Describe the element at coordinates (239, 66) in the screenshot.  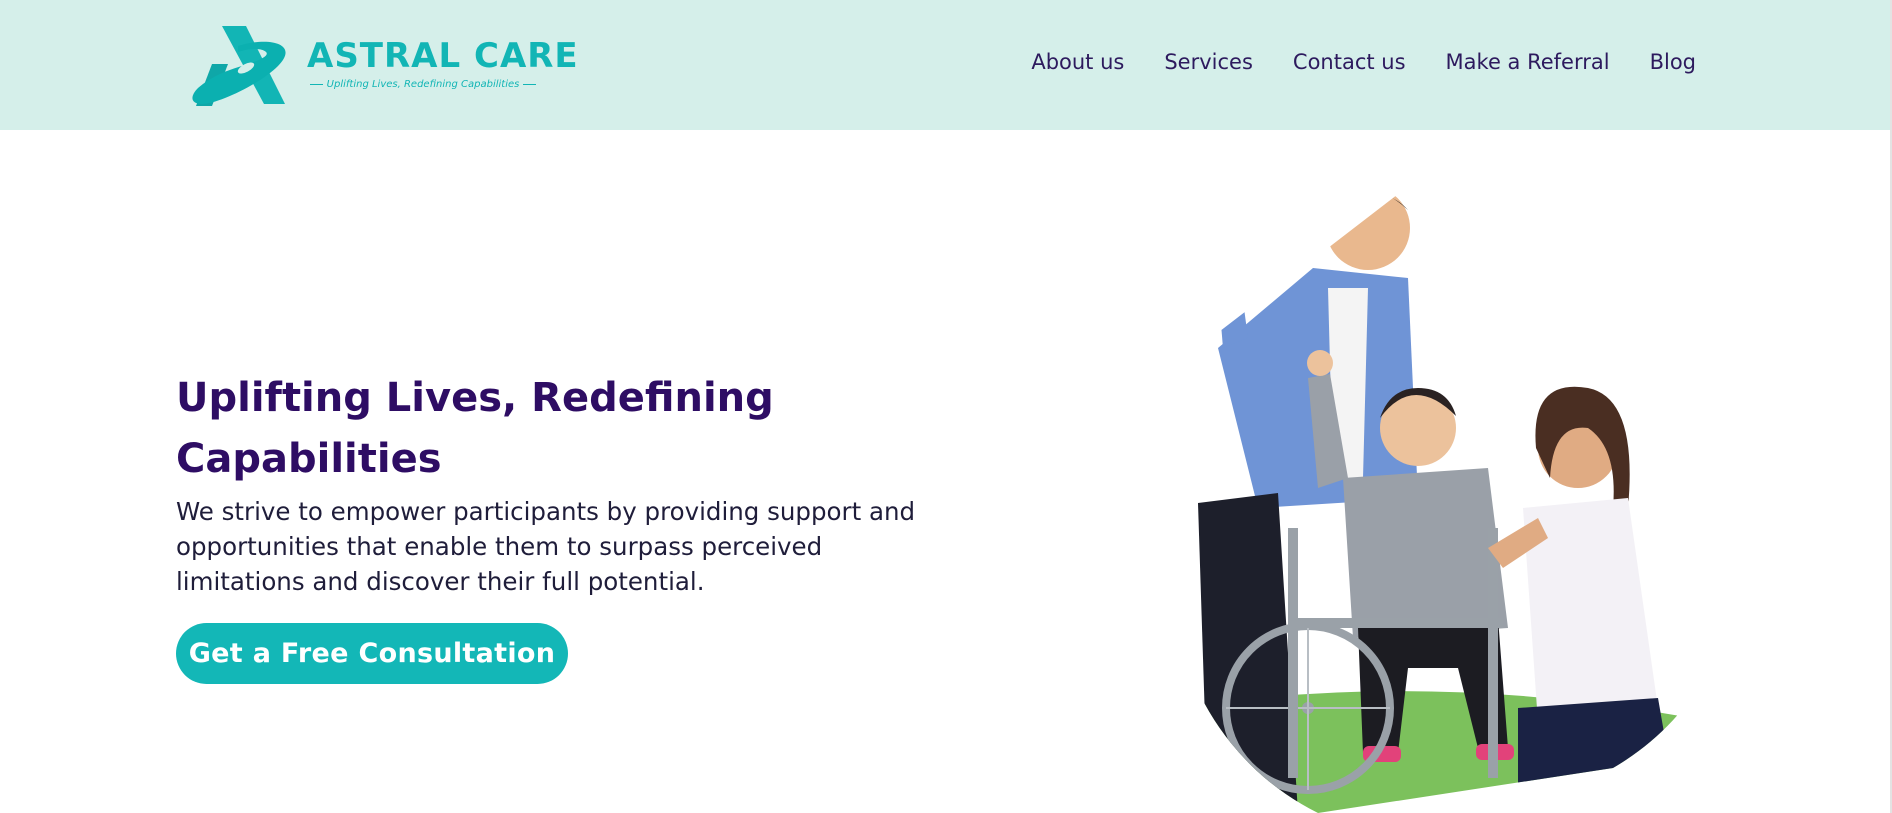
I see `astral-logo-mark-icon` at that location.